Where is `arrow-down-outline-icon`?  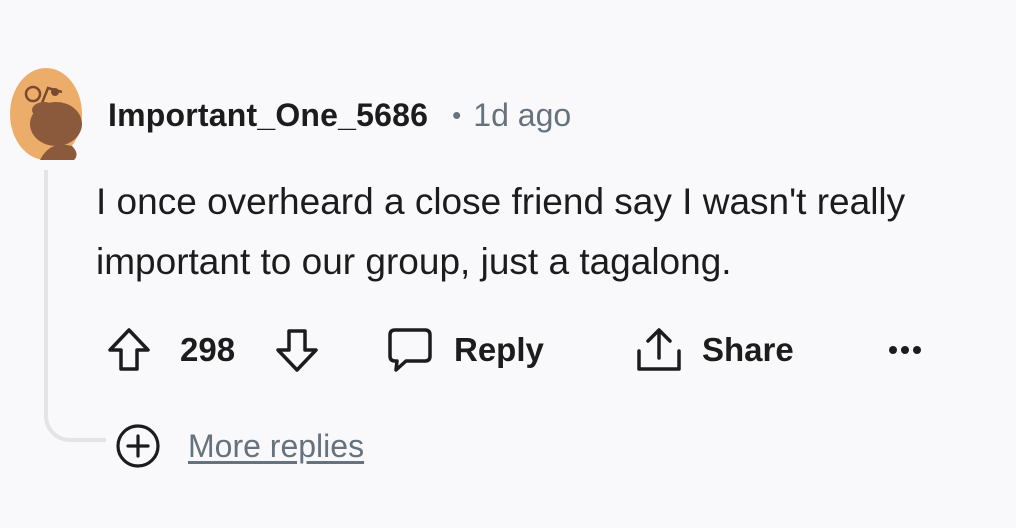
arrow-down-outline-icon is located at coordinates (297, 350).